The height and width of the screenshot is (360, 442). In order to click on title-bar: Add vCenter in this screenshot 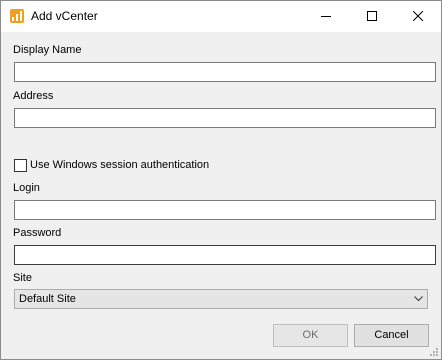, I will do `click(221, 16)`.